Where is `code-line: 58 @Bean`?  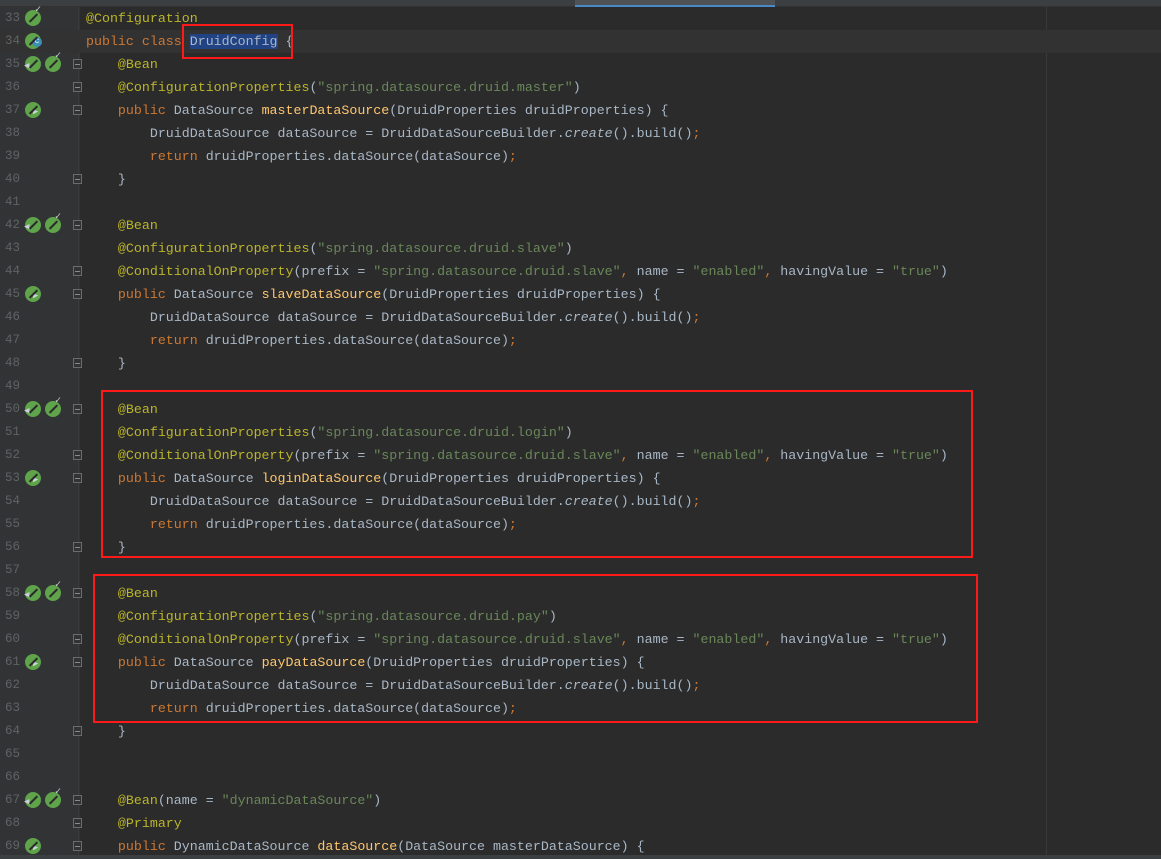 code-line: 58 @Bean is located at coordinates (580, 592).